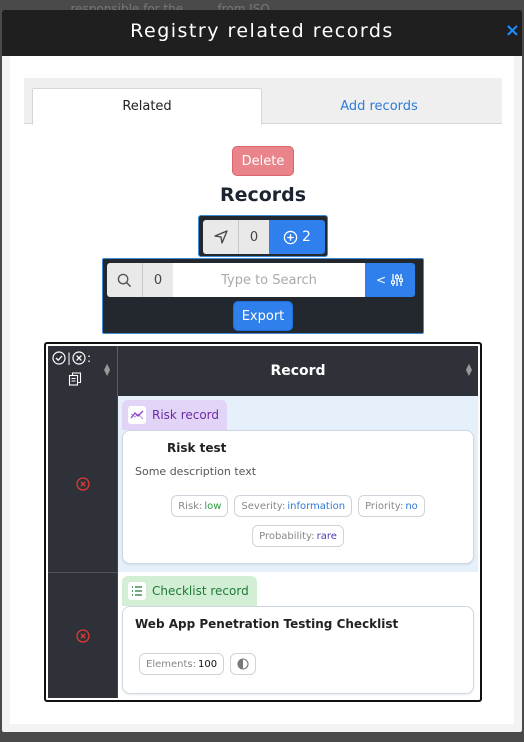 The image size is (524, 742). I want to click on risk-level-chip: Risk: low, so click(200, 506).